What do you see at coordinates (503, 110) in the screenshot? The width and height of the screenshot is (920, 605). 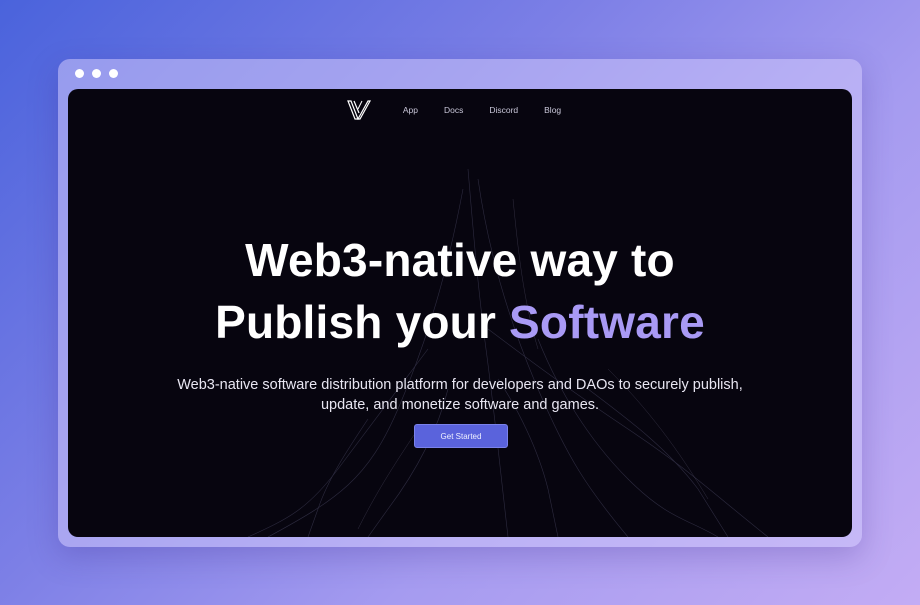 I see `nav-link-discord: Discord` at bounding box center [503, 110].